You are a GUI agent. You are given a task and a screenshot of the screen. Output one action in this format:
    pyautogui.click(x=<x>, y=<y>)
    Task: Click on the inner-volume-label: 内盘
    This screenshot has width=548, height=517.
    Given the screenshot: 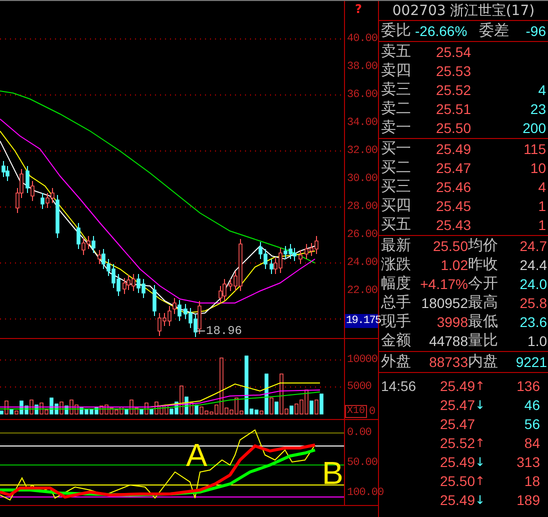 What is the action you would take?
    pyautogui.click(x=483, y=361)
    